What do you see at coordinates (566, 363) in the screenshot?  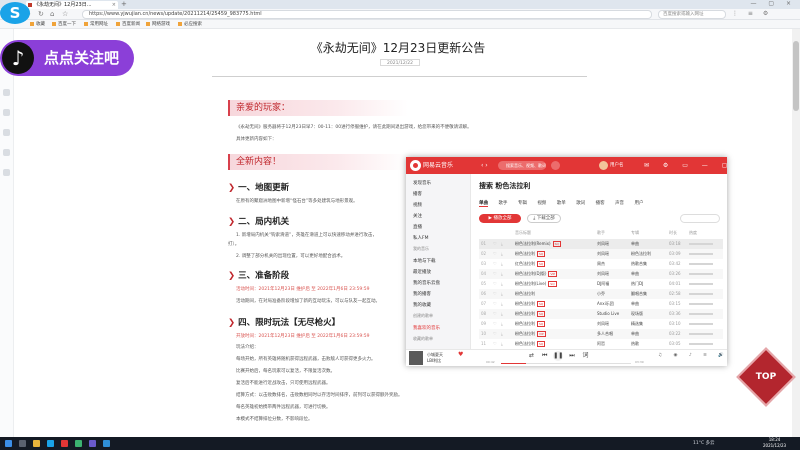 I see `progress-bar` at bounding box center [566, 363].